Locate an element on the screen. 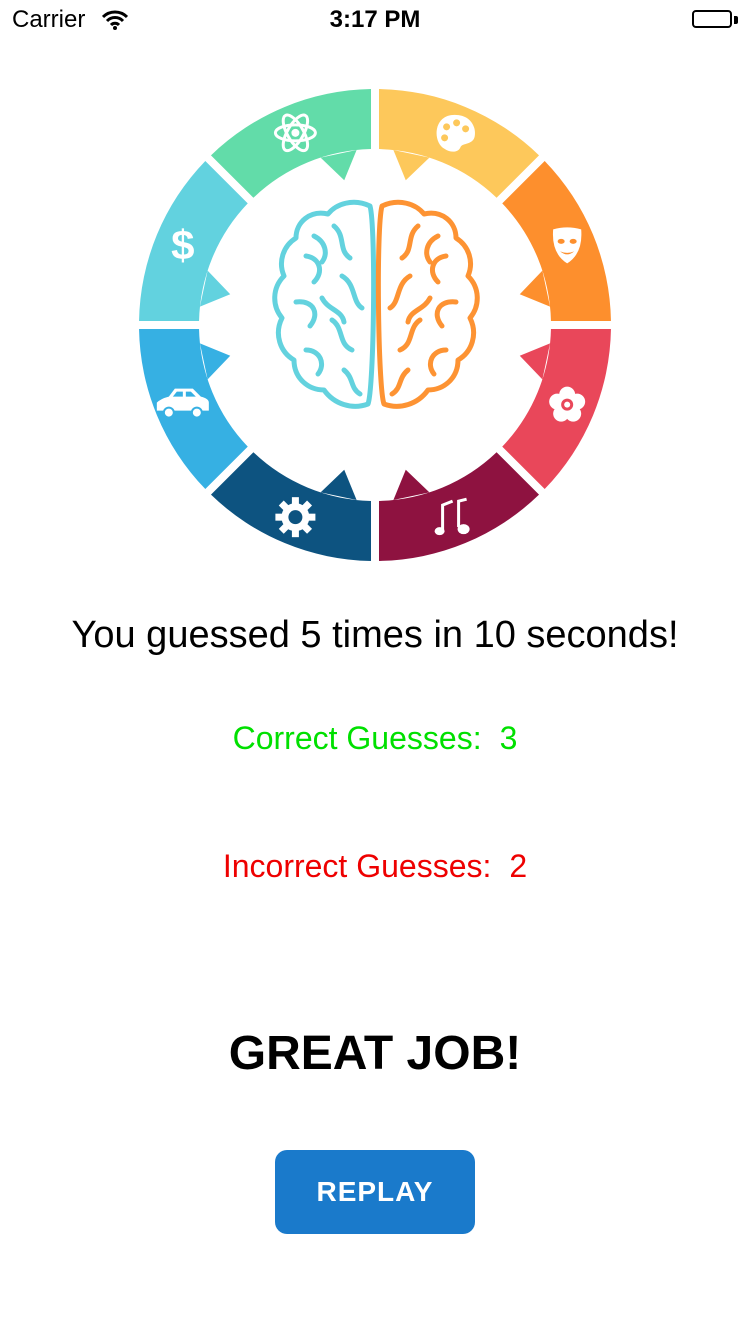 The image size is (750, 1334). incorrect-guesses-label: Incorrect Guesses: is located at coordinates (357, 866).